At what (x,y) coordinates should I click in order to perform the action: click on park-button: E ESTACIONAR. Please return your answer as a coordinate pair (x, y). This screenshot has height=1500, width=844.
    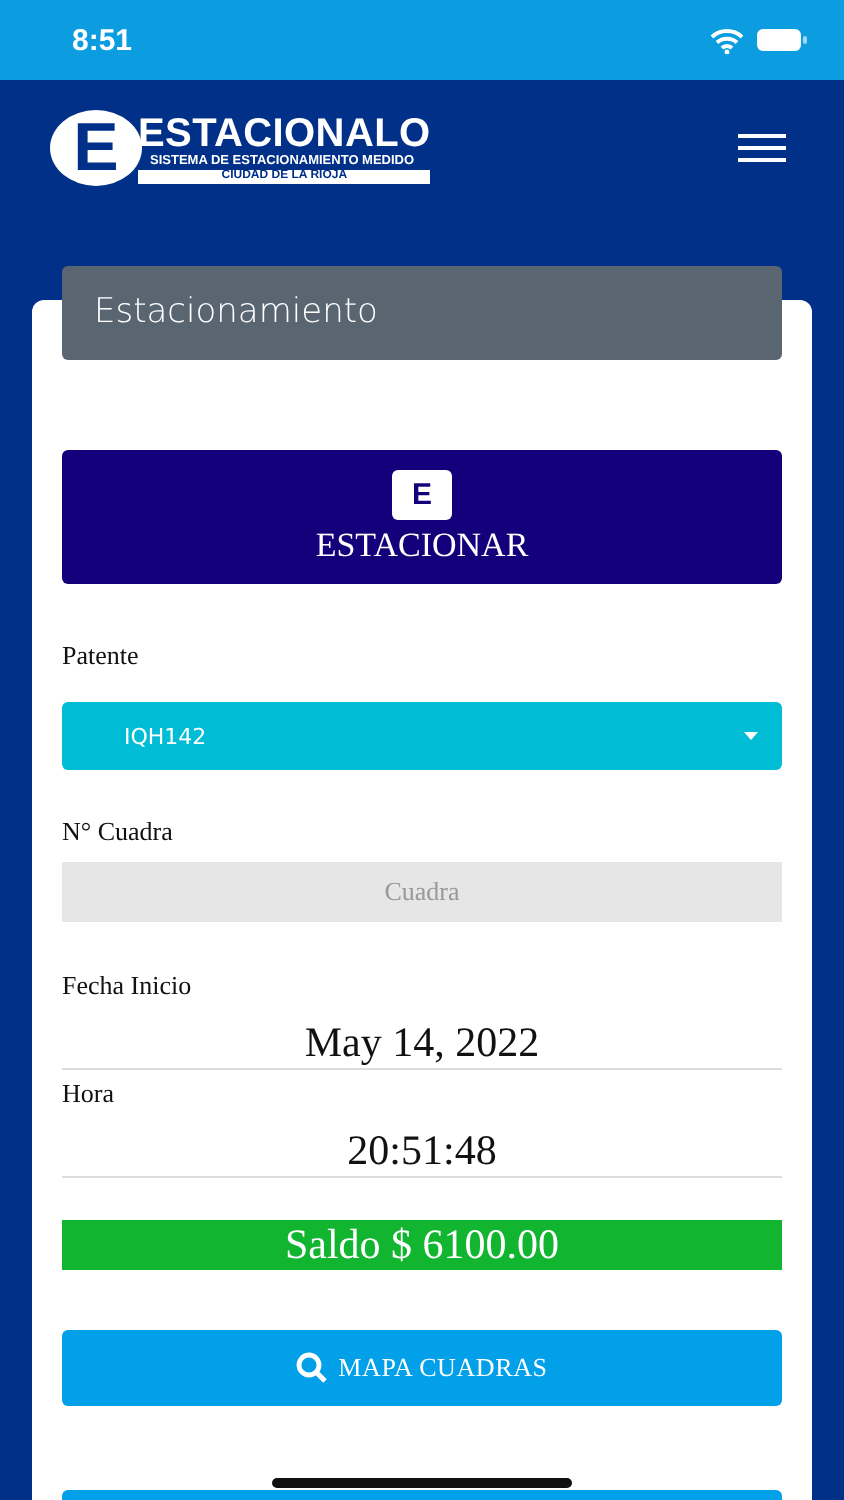
    Looking at the image, I should click on (422, 517).